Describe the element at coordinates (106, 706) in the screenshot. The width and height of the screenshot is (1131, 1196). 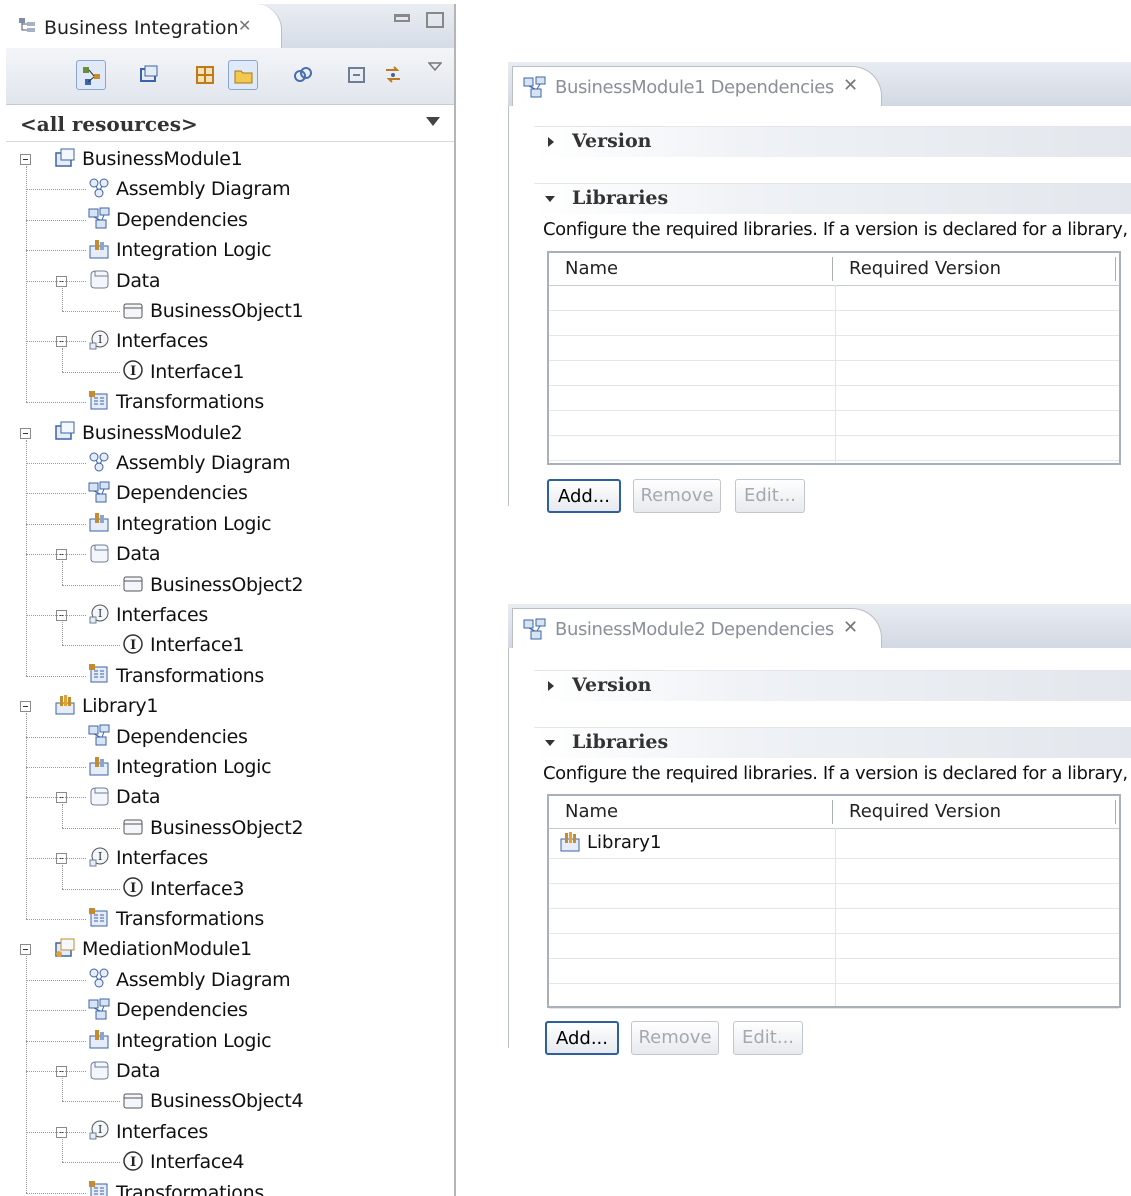
I see `tree-item: Library1` at that location.